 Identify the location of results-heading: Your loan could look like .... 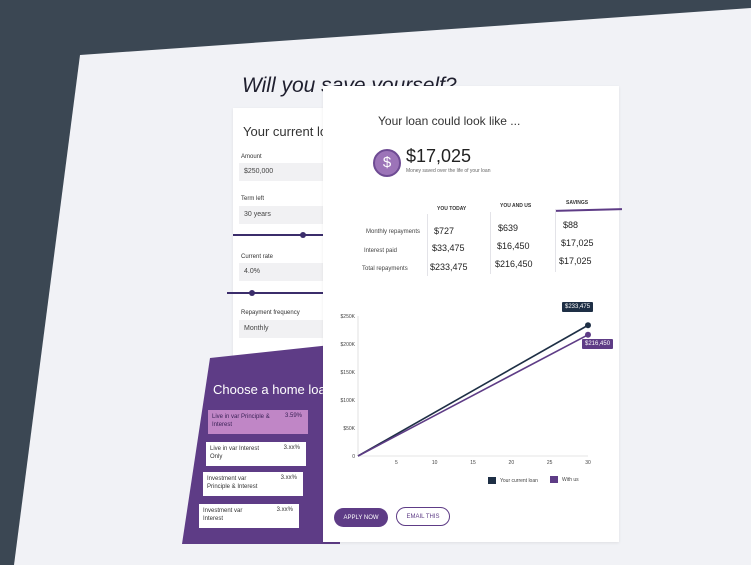
(449, 121).